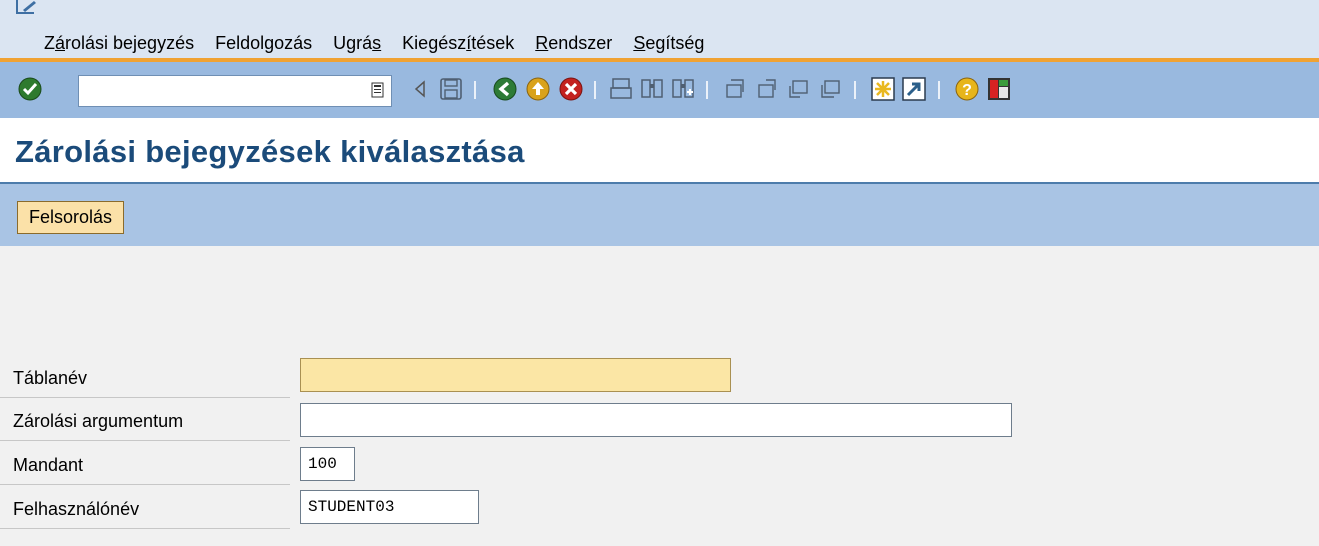 The width and height of the screenshot is (1319, 546). What do you see at coordinates (538, 89) in the screenshot?
I see `exit-icon` at bounding box center [538, 89].